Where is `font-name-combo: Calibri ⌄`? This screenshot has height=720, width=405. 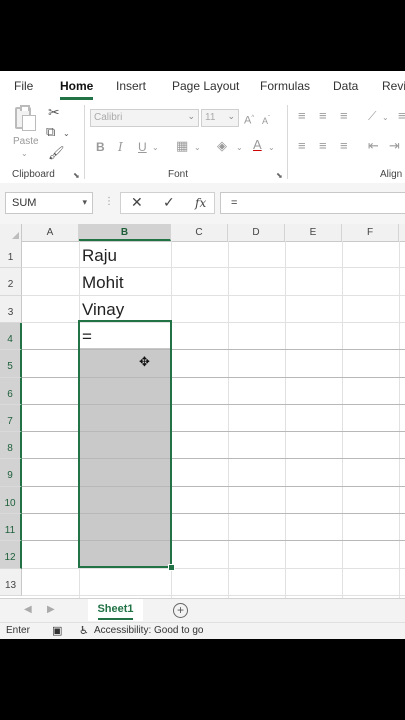 font-name-combo: Calibri ⌄ is located at coordinates (144, 118).